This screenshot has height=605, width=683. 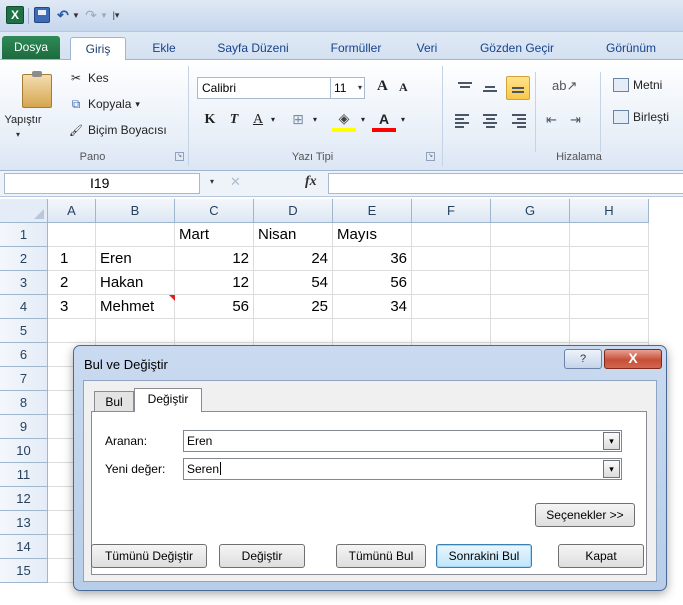 I want to click on decrease-indent-icon: ⇤, so click(x=551, y=120).